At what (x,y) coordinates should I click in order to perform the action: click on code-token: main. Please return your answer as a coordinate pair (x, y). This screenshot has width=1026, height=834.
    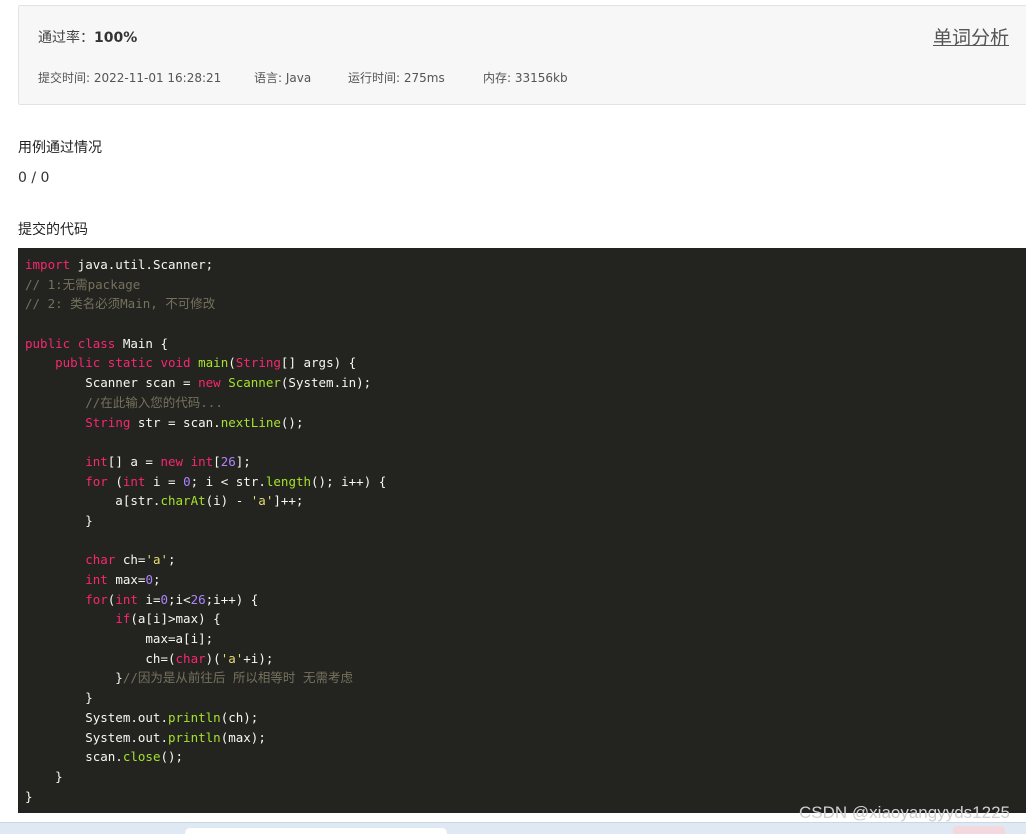
    Looking at the image, I should click on (213, 363).